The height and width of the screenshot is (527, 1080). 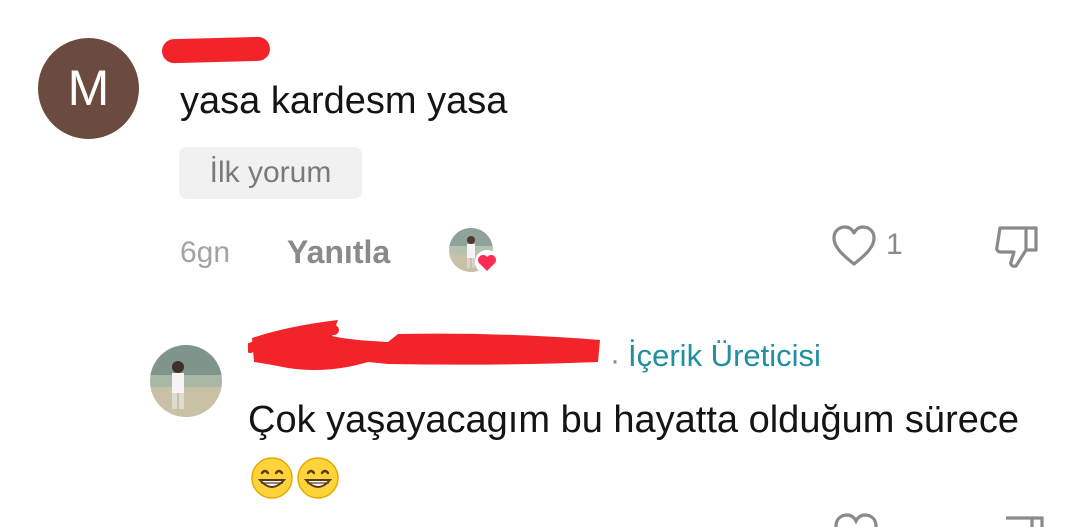 I want to click on creator-username-redaction, so click(x=424, y=348).